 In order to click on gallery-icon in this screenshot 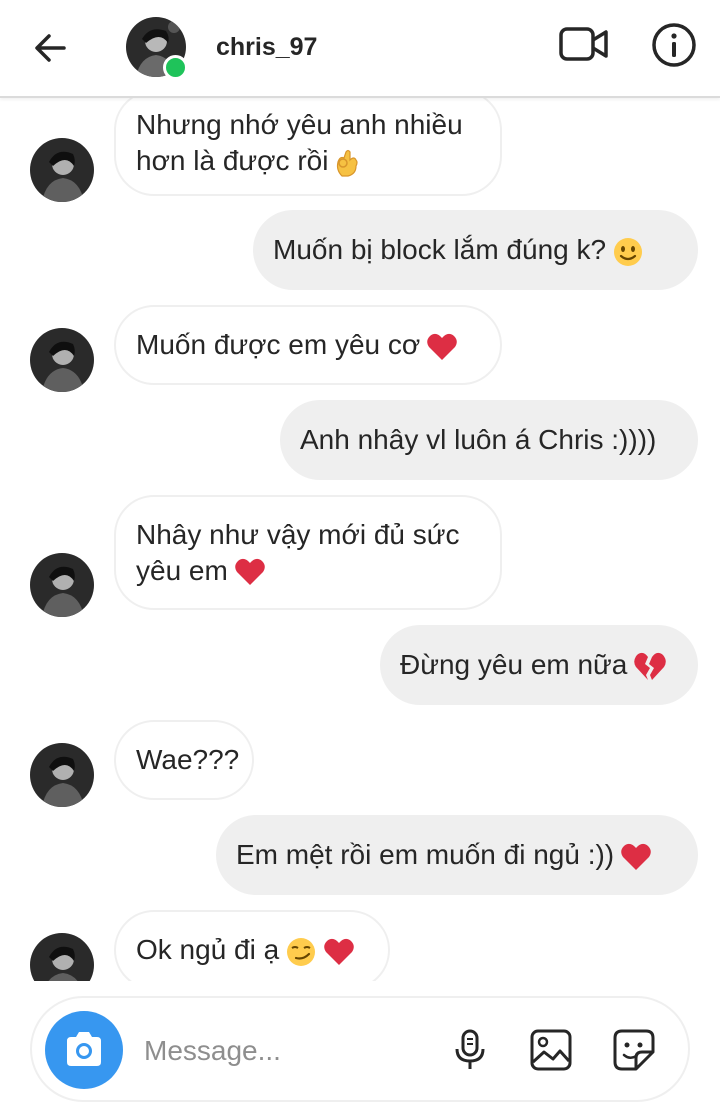, I will do `click(551, 1050)`.